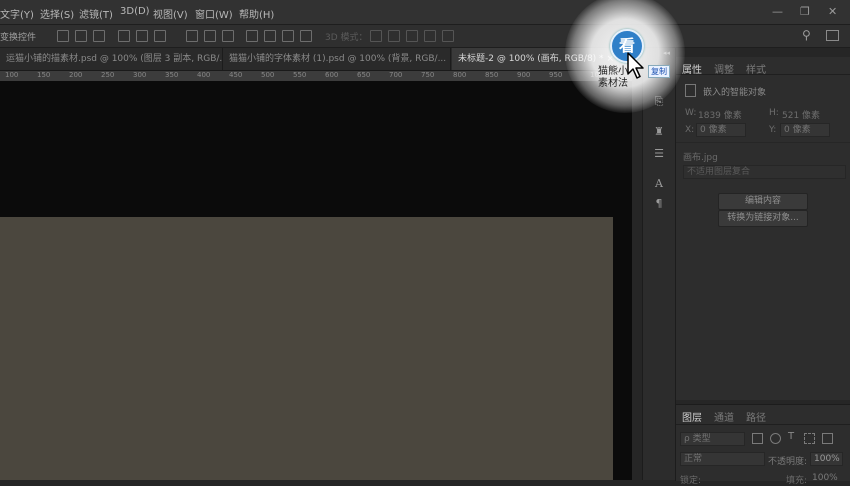 The width and height of the screenshot is (850, 486). Describe the element at coordinates (394, 36) in the screenshot. I see `3d-roll-icon` at that location.